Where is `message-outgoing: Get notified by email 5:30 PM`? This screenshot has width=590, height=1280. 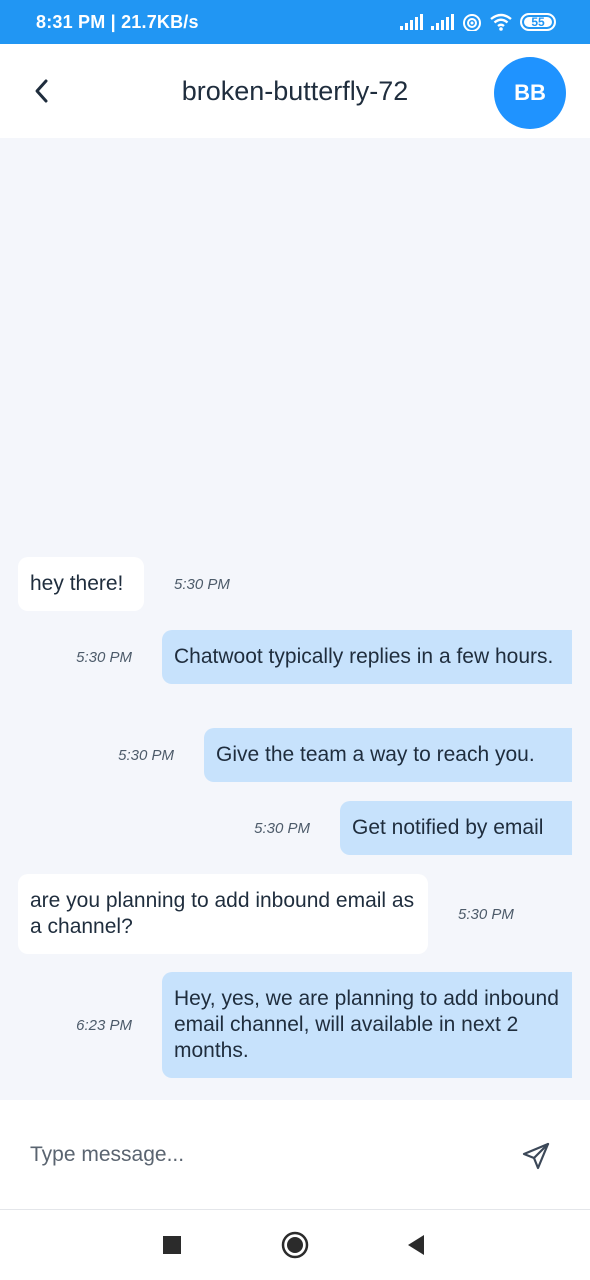
message-outgoing: Get notified by email 5:30 PM is located at coordinates (413, 828).